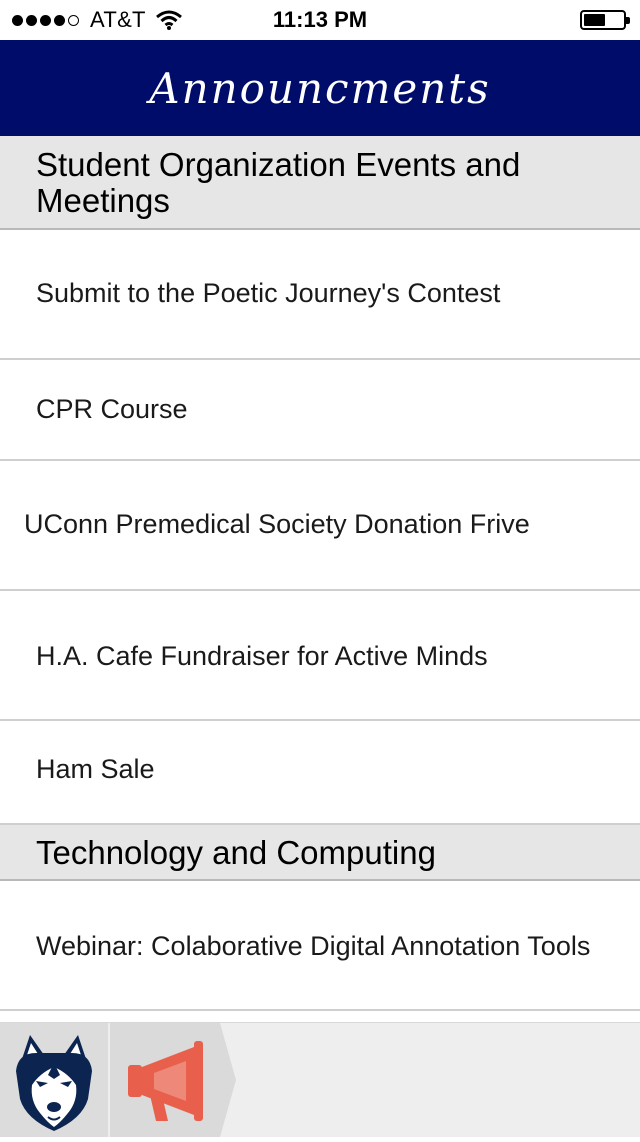  What do you see at coordinates (277, 524) in the screenshot?
I see `item-title: UConn Premedical Society Donation Frive` at bounding box center [277, 524].